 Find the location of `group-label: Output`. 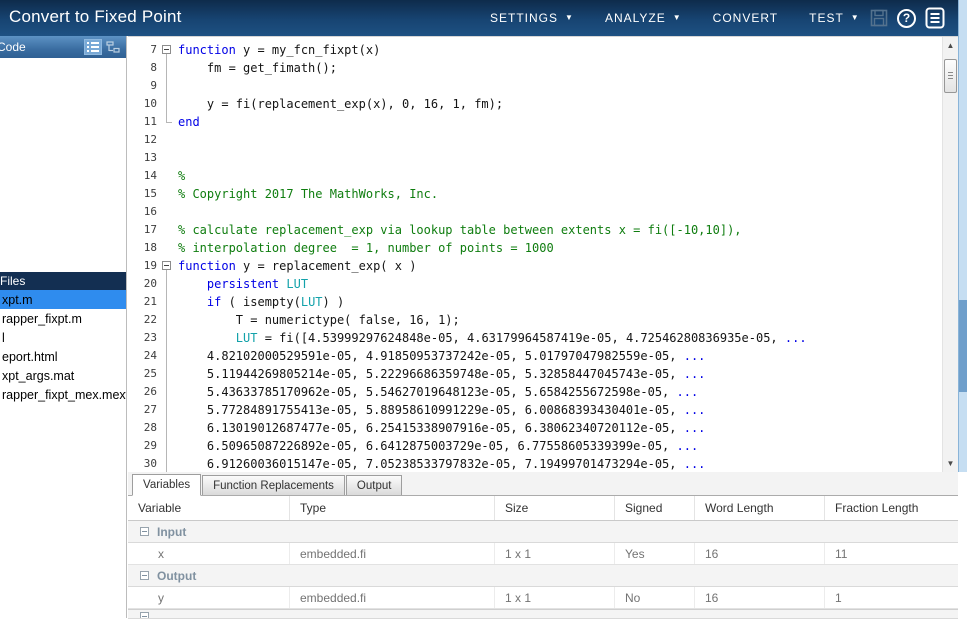

group-label: Output is located at coordinates (177, 575).